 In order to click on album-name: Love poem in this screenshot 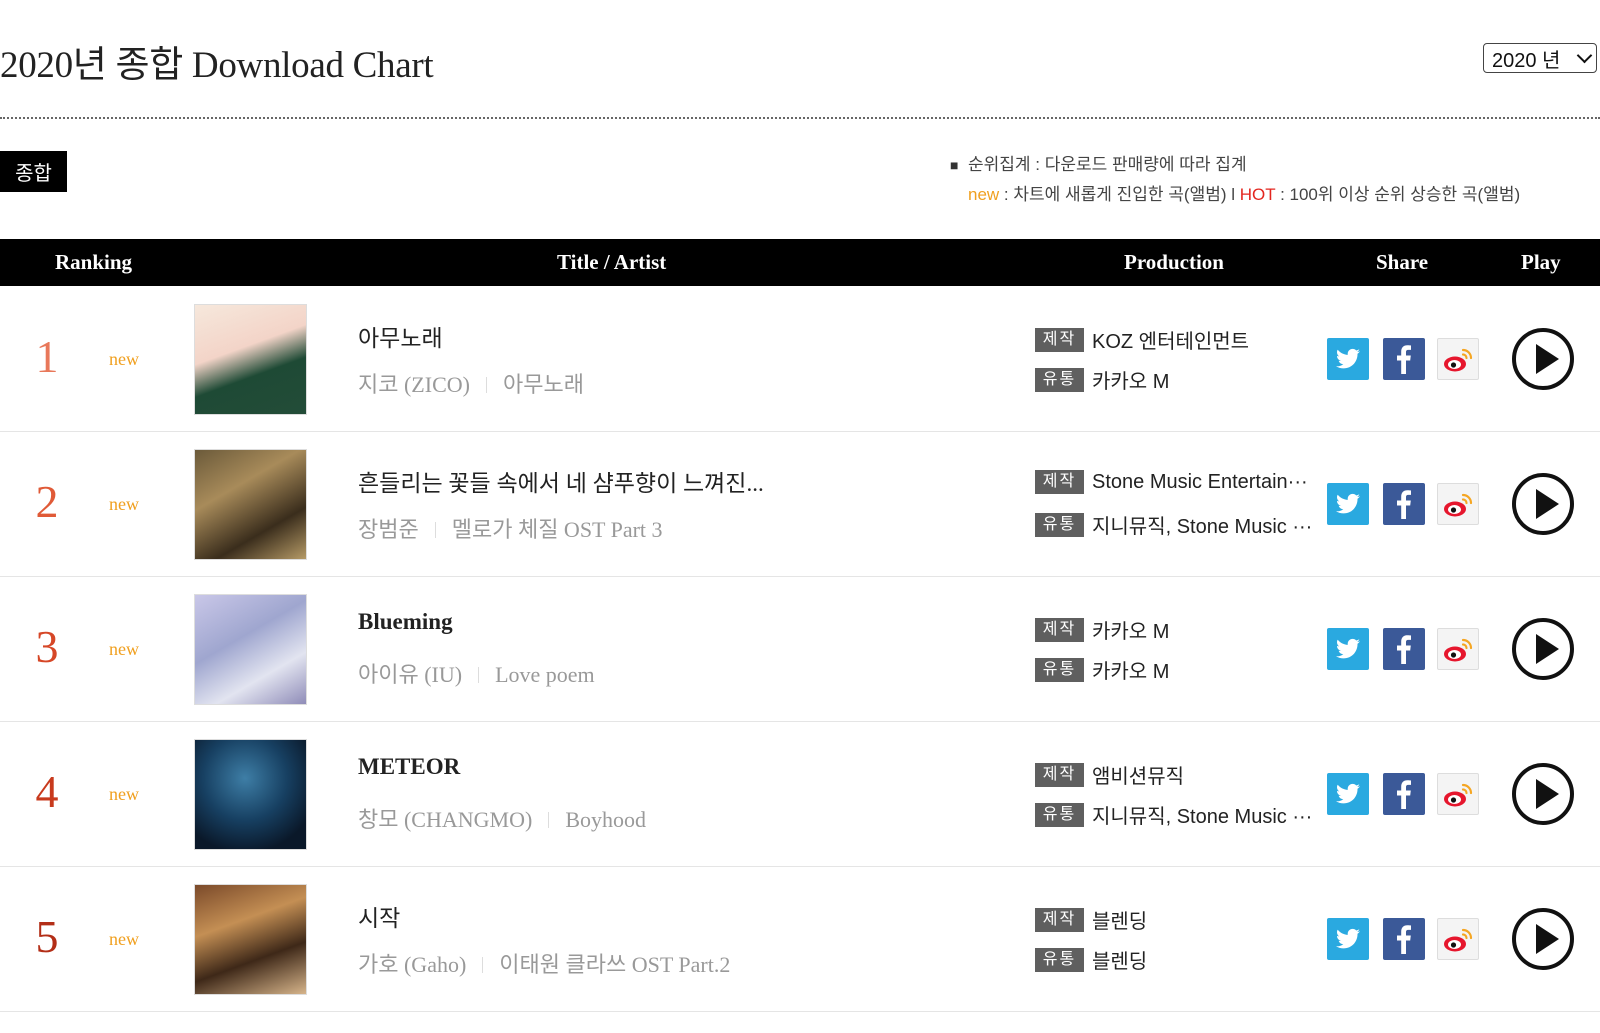, I will do `click(545, 674)`.